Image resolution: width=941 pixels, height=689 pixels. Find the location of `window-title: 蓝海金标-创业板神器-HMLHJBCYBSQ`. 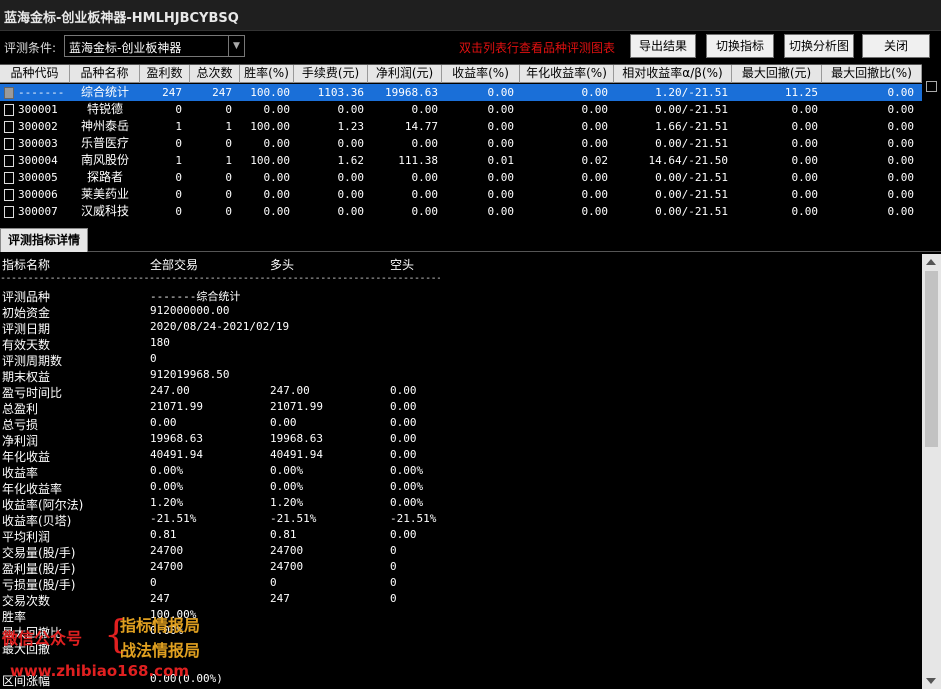

window-title: 蓝海金标-创业板神器-HMLHJBCYBSQ is located at coordinates (121, 18).